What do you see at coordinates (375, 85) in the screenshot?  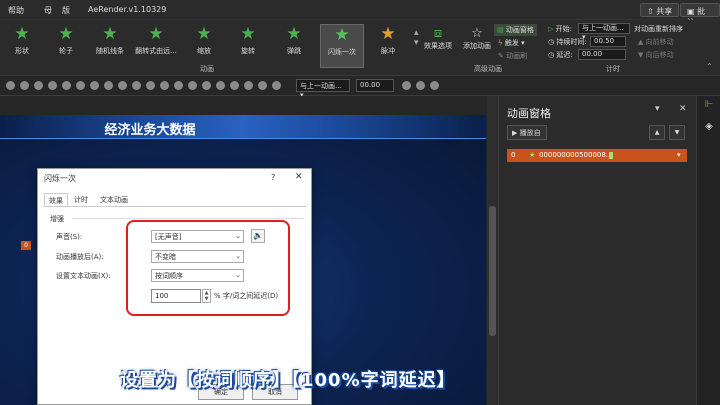 I see `delay-input-small: 00.00` at bounding box center [375, 85].